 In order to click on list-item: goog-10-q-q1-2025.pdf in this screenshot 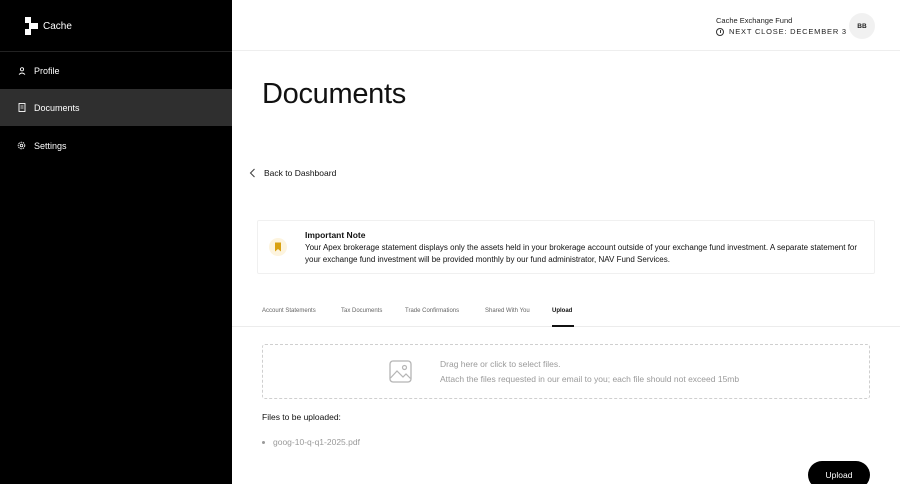, I will do `click(311, 442)`.